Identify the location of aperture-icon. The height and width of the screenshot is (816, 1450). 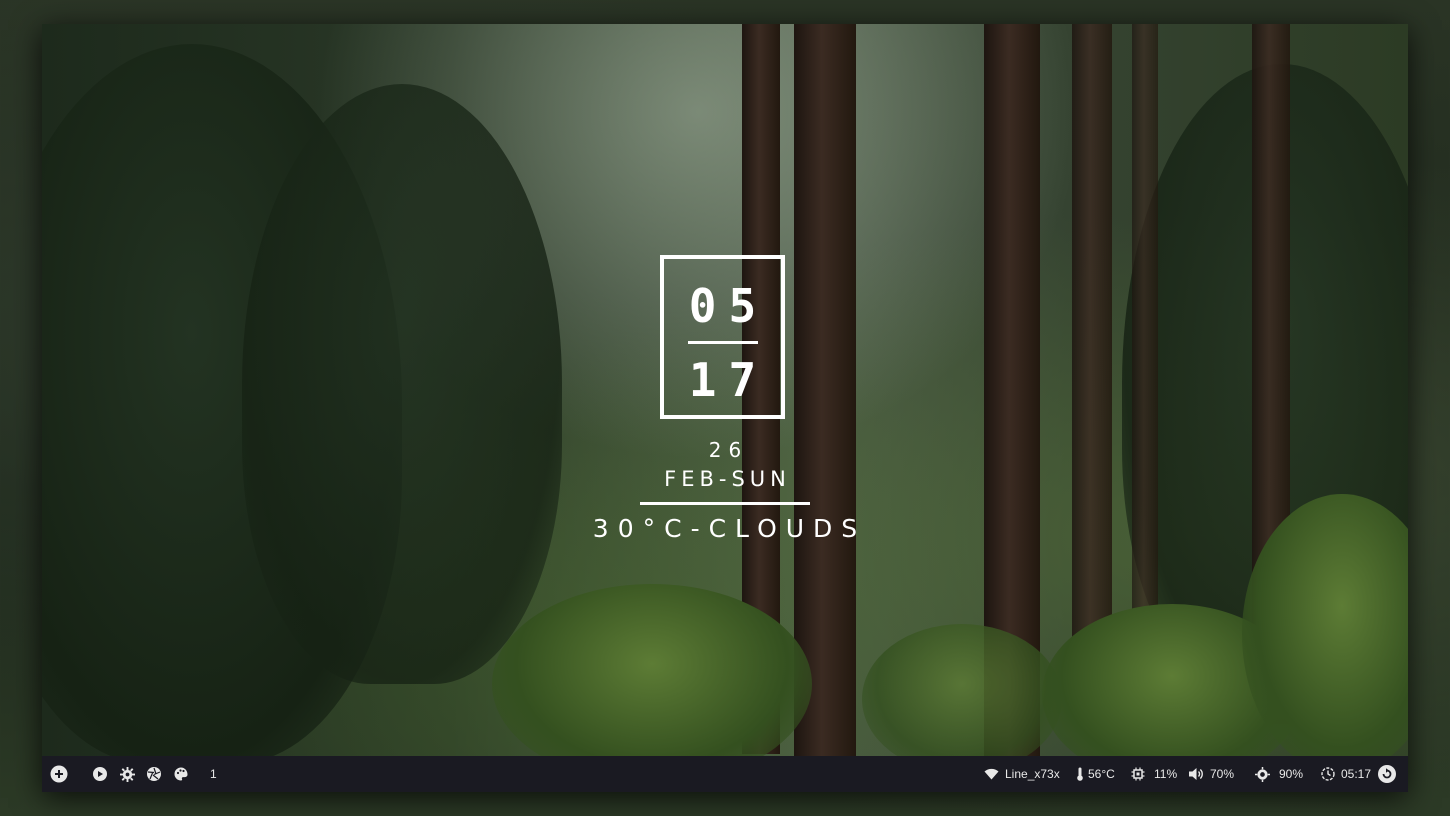
(154, 774).